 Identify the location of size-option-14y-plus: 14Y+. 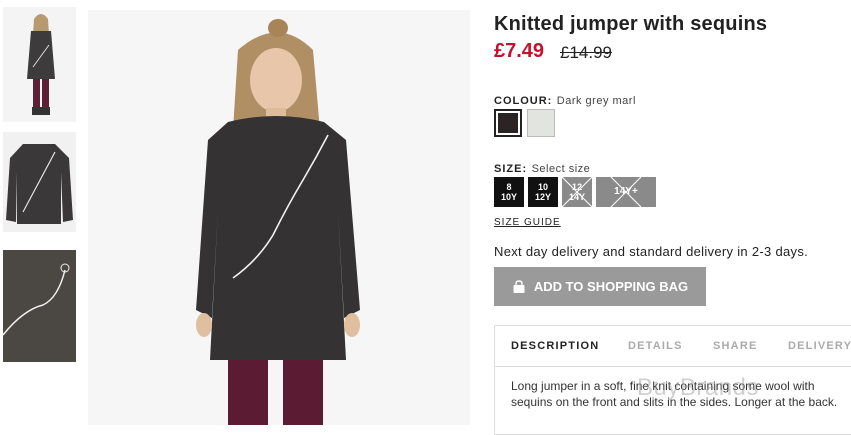
(626, 192).